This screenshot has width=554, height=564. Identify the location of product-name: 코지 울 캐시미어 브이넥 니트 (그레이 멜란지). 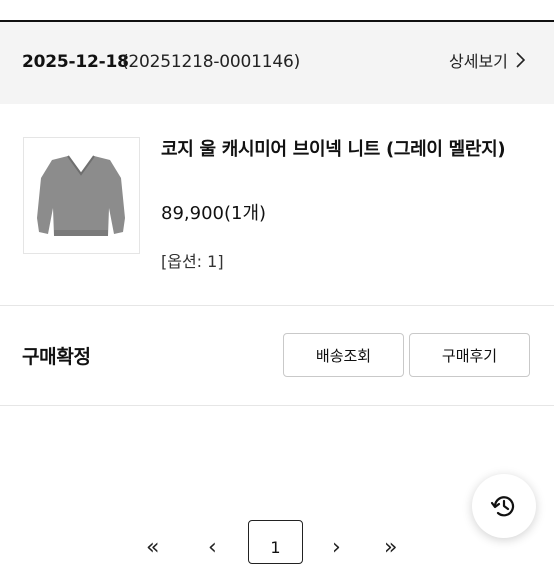
(346, 149).